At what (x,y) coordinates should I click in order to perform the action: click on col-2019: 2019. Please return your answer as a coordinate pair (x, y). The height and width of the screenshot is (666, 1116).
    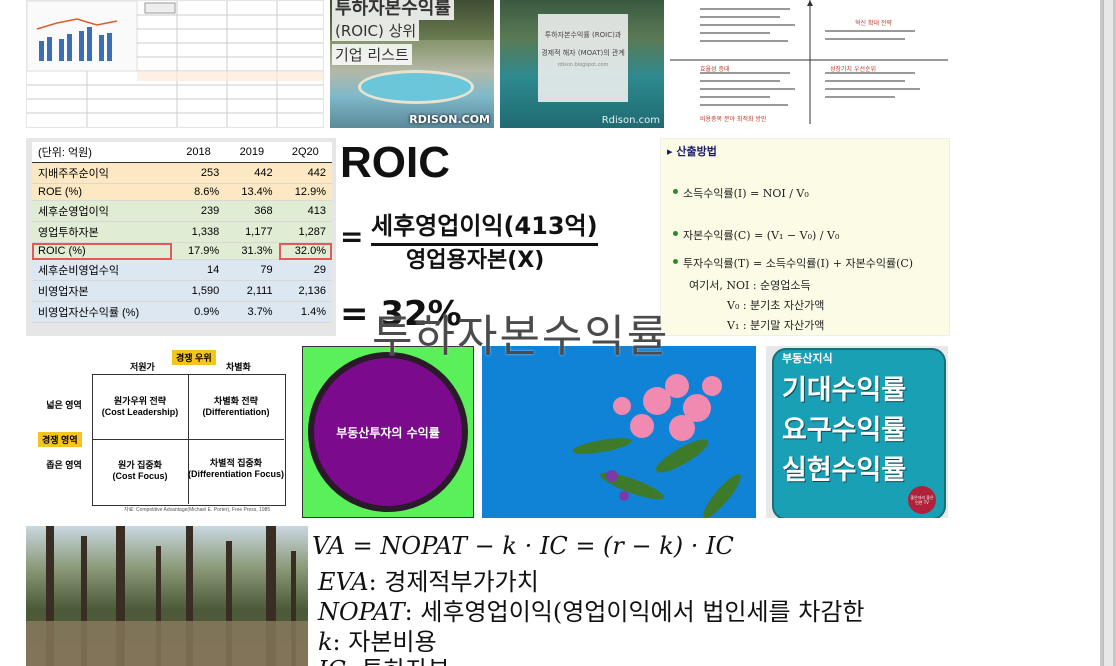
    Looking at the image, I should click on (252, 152).